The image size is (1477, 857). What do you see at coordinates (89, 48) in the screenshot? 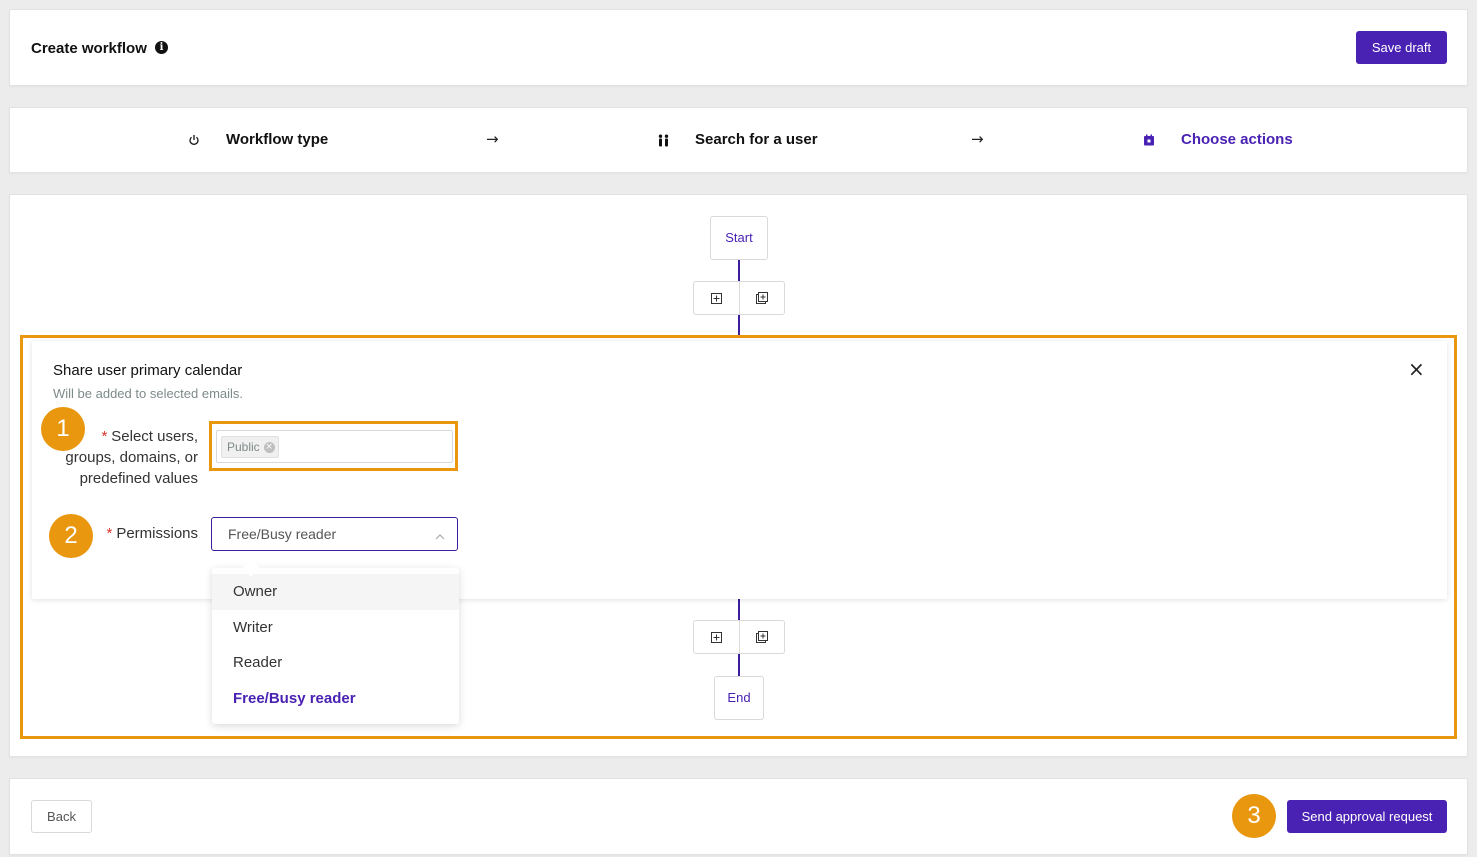
I see `page-title: Create workflow` at bounding box center [89, 48].